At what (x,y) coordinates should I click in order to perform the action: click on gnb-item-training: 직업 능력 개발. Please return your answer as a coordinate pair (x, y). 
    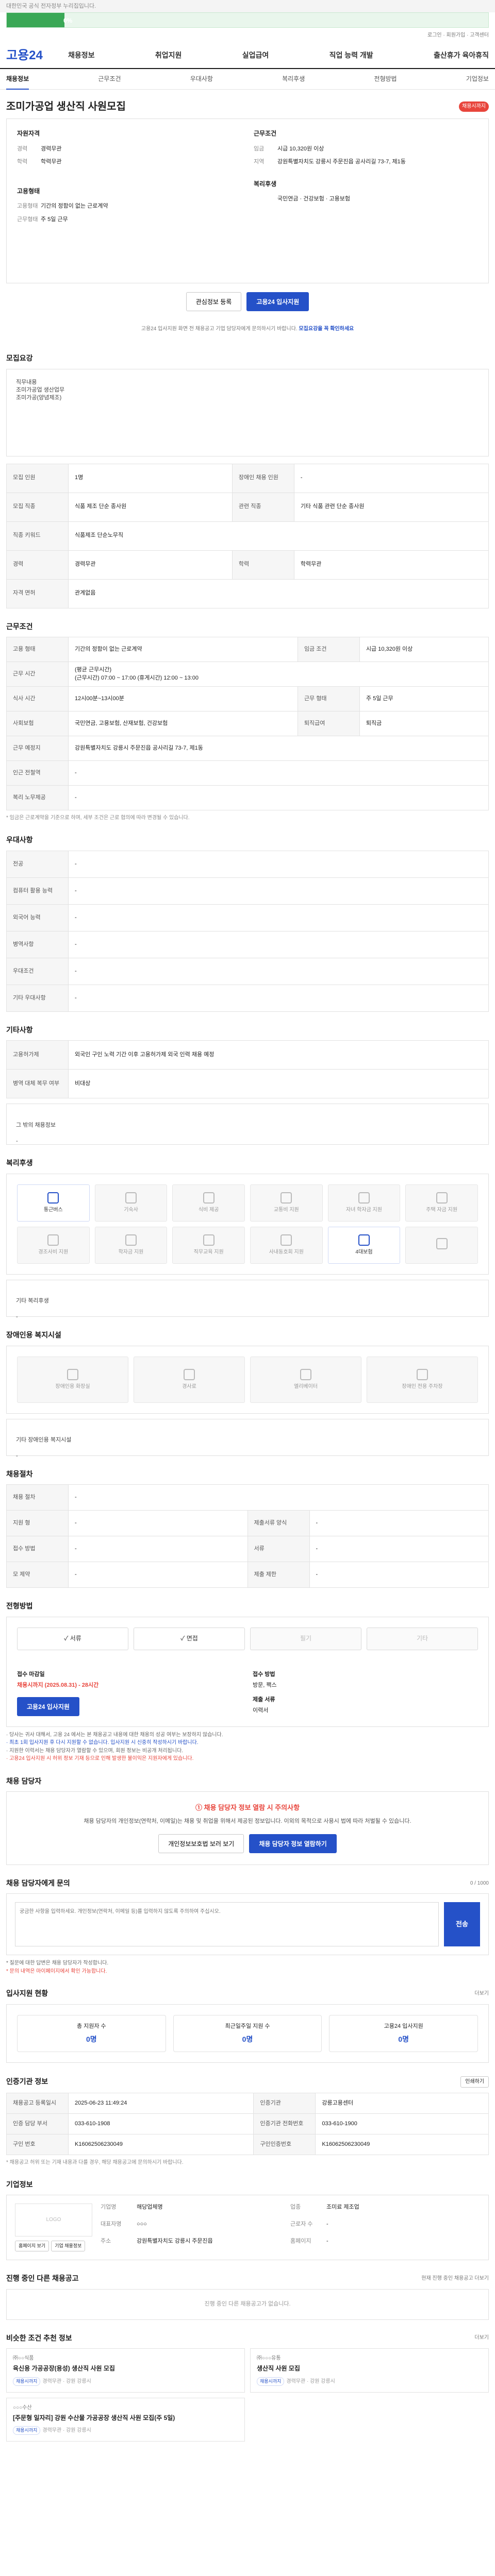
    Looking at the image, I should click on (351, 55).